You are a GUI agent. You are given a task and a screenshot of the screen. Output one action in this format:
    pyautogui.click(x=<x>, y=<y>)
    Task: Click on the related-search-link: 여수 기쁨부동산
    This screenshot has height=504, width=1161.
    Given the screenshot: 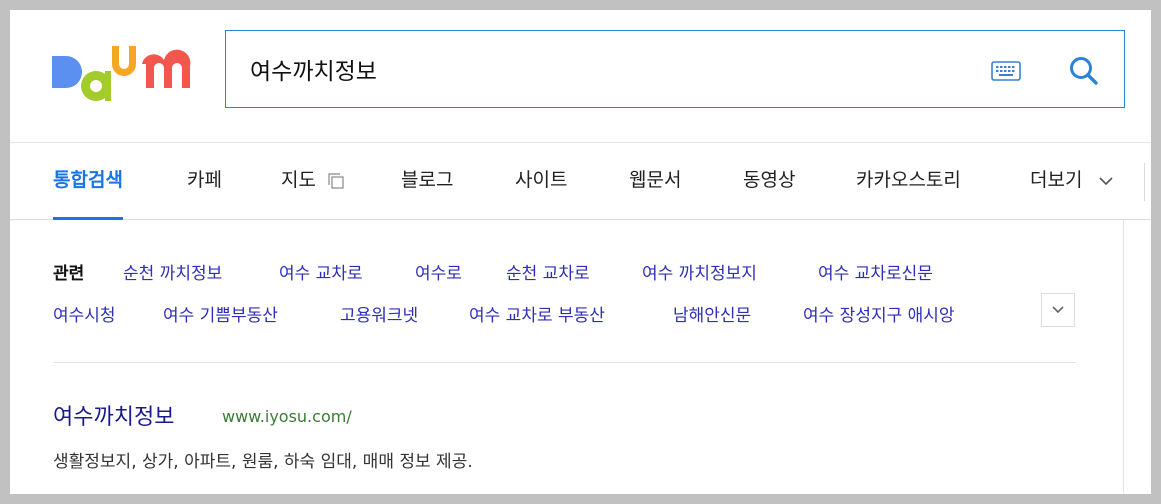 What is the action you would take?
    pyautogui.click(x=220, y=313)
    